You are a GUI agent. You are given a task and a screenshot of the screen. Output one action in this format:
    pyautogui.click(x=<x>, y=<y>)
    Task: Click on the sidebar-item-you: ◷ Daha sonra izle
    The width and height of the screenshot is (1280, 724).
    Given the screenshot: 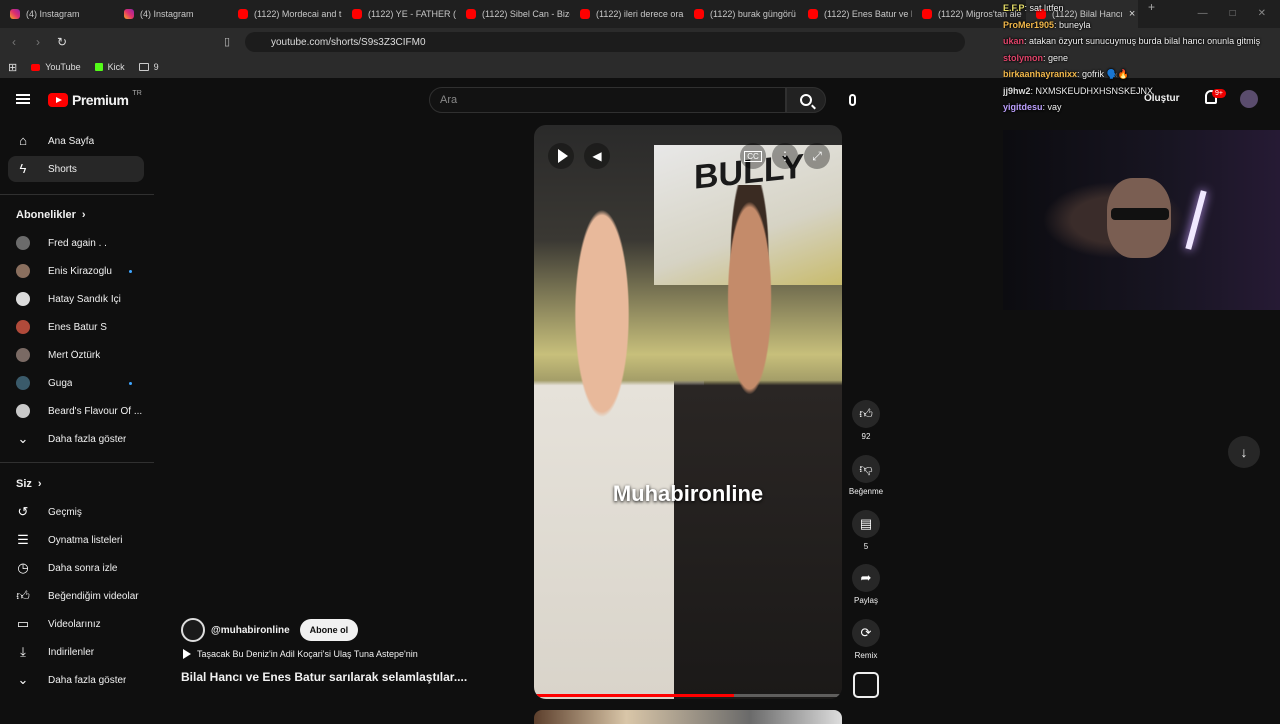 What is the action you would take?
    pyautogui.click(x=76, y=568)
    